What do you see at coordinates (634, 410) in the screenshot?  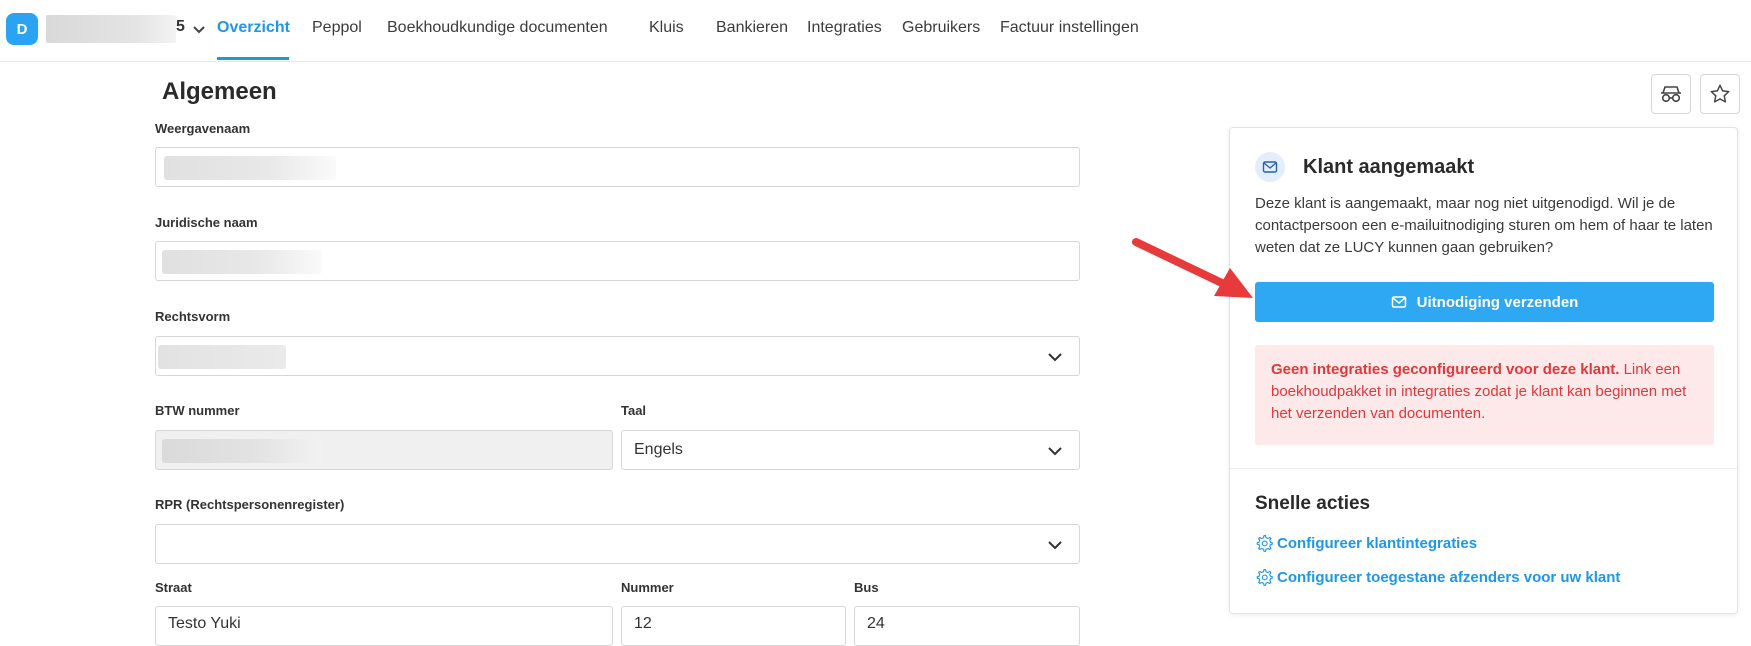 I see `language-label: Taal` at bounding box center [634, 410].